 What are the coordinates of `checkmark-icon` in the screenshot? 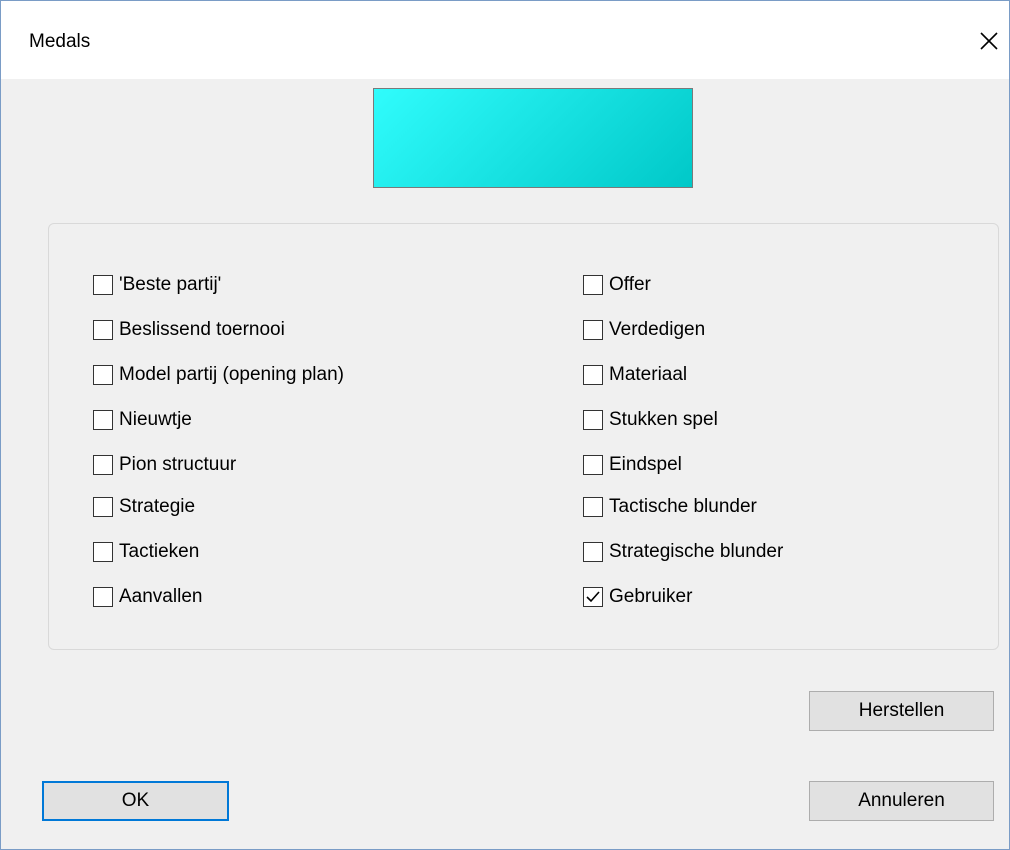 It's located at (593, 597).